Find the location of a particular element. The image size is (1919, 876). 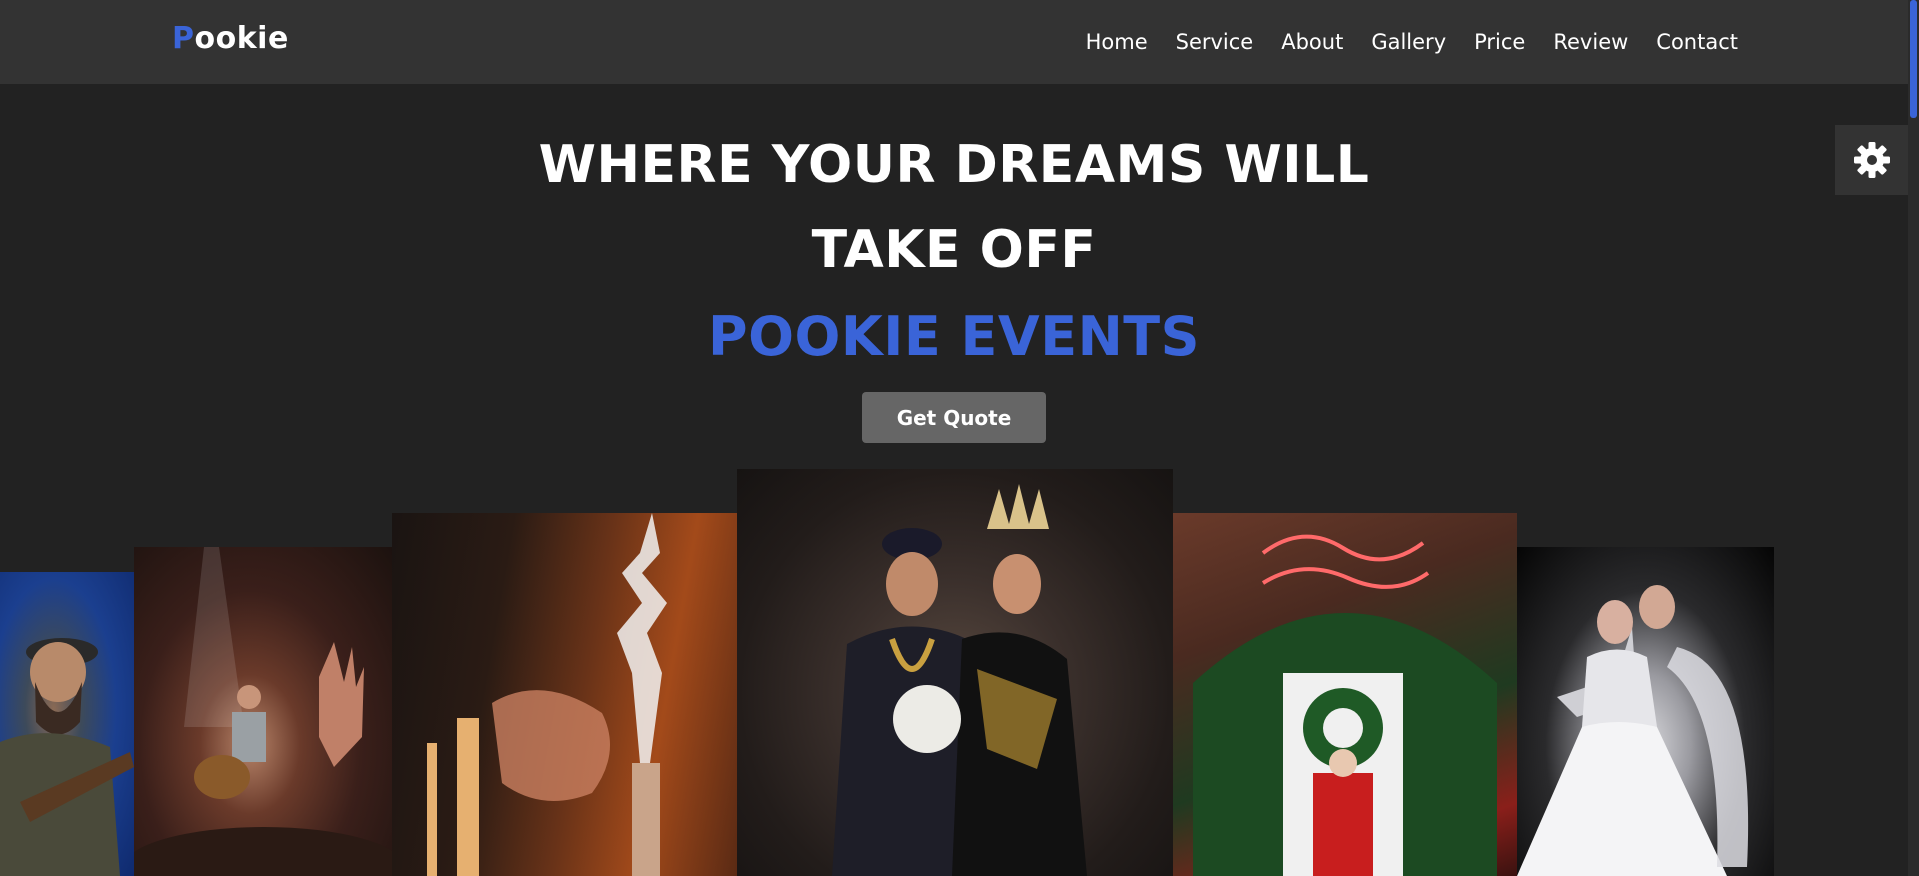

gallery-image-concert is located at coordinates (263, 711).